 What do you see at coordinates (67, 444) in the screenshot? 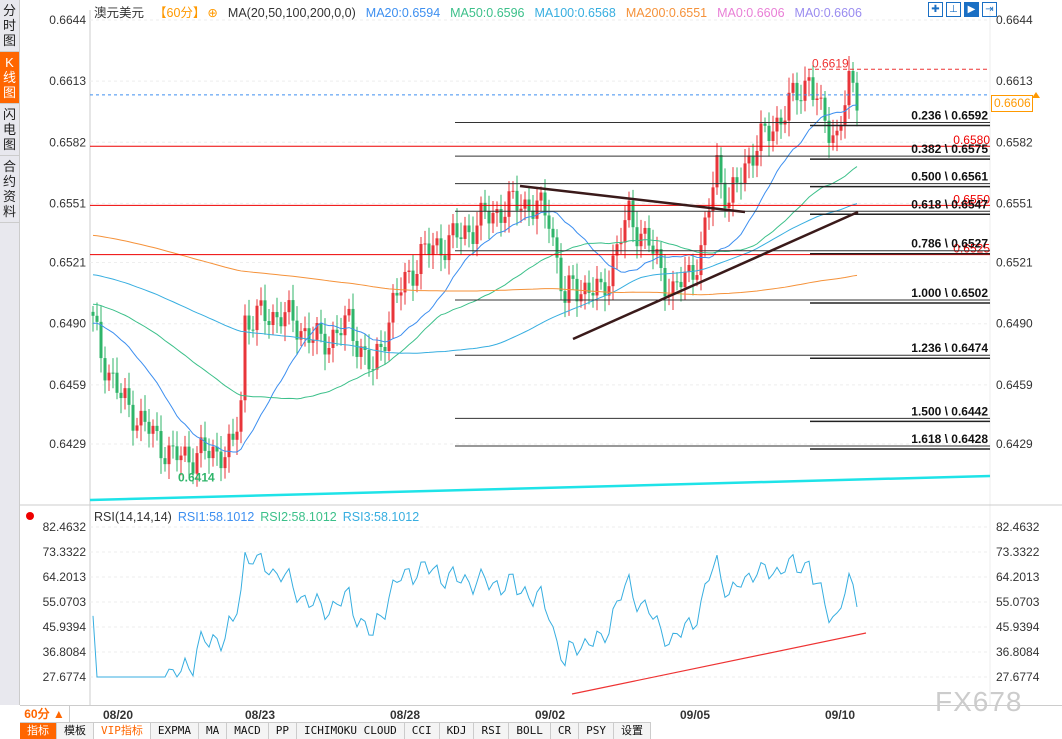
I see `price-tick-left: 0.6429` at bounding box center [67, 444].